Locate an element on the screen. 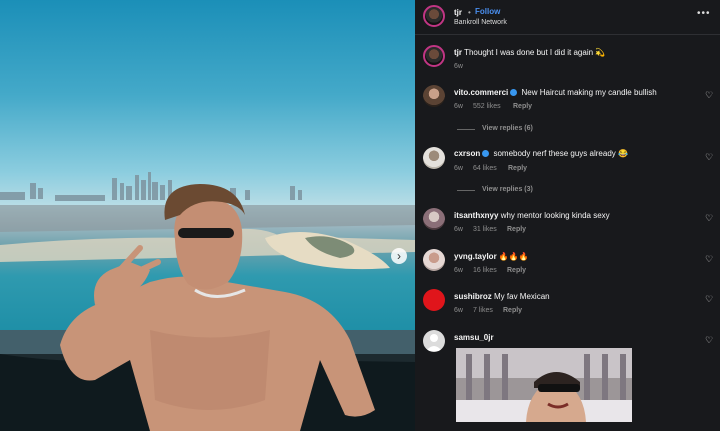 The height and width of the screenshot is (431, 720). comment-avatar-yvng-taylor is located at coordinates (434, 260).